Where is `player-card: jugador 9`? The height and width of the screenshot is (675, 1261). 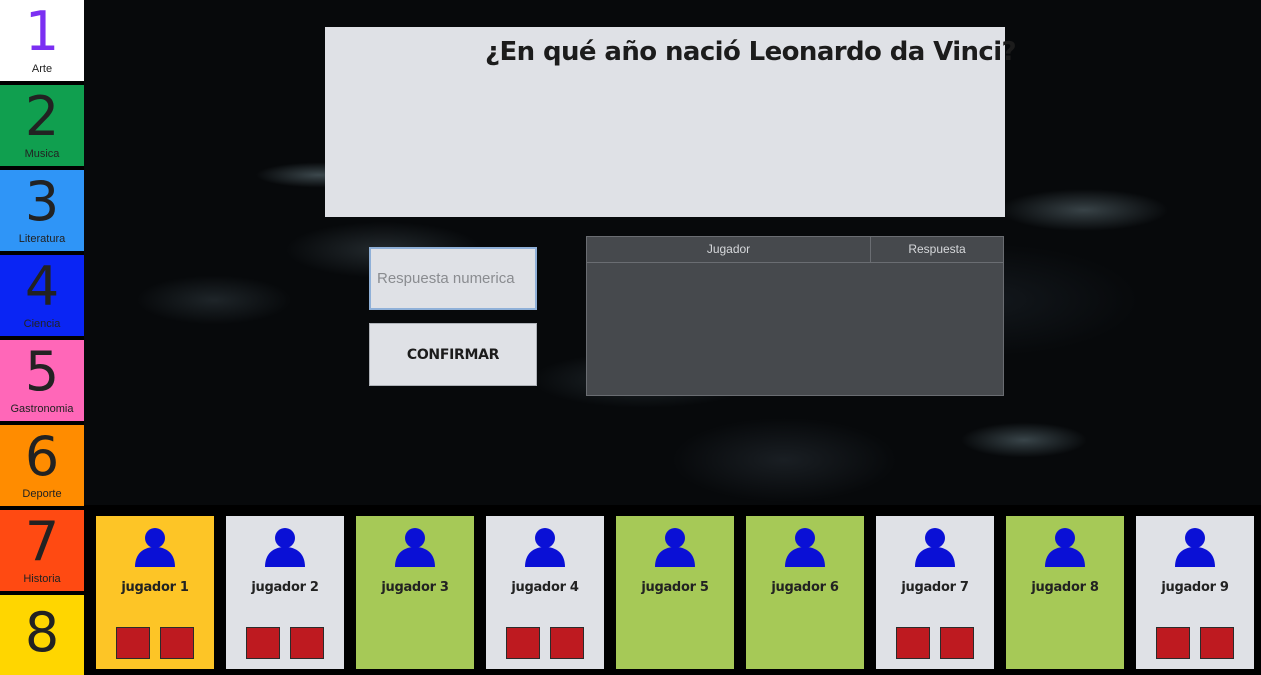
player-card: jugador 9 is located at coordinates (1195, 592).